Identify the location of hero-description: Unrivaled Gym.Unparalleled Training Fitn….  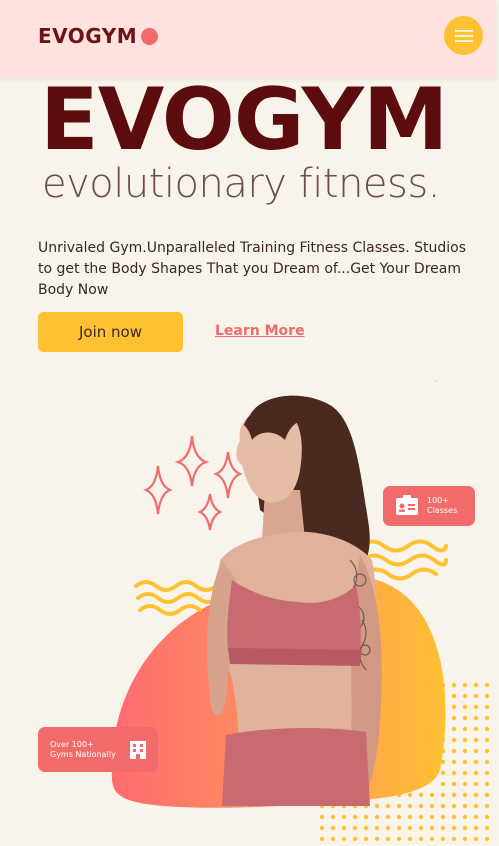
(252, 269).